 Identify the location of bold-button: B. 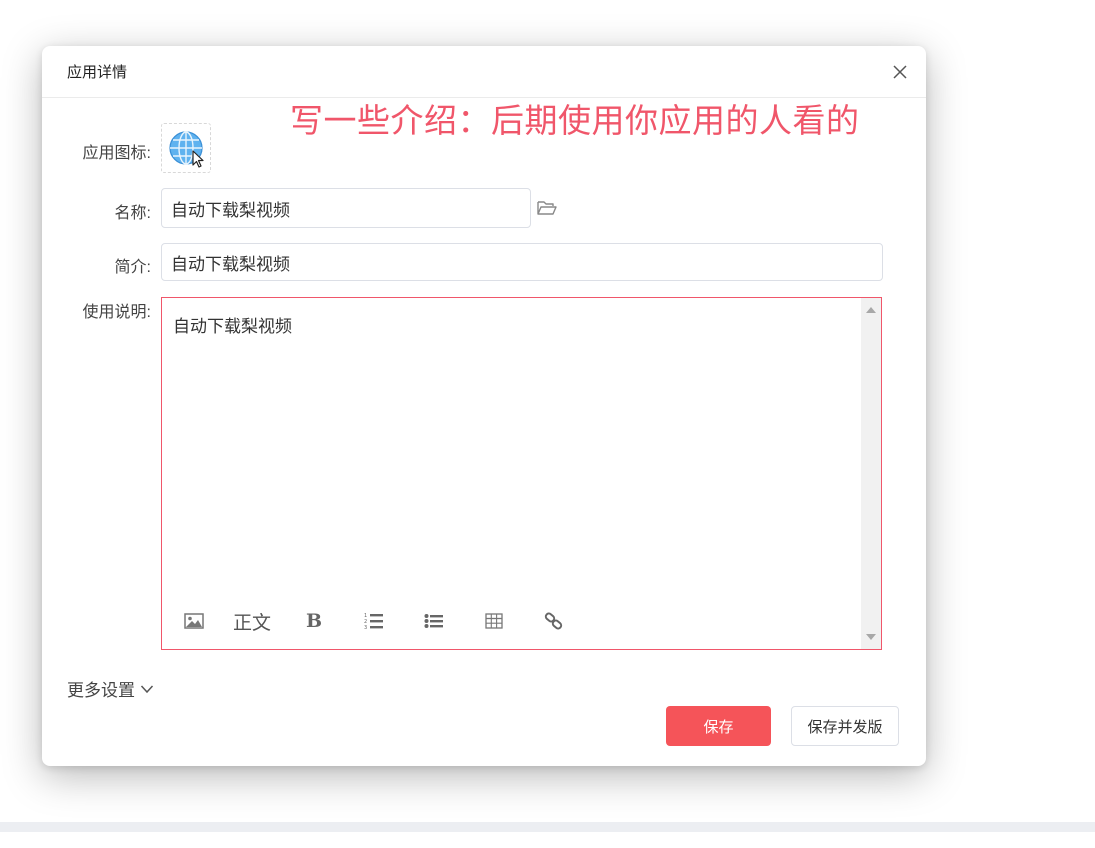
(314, 621).